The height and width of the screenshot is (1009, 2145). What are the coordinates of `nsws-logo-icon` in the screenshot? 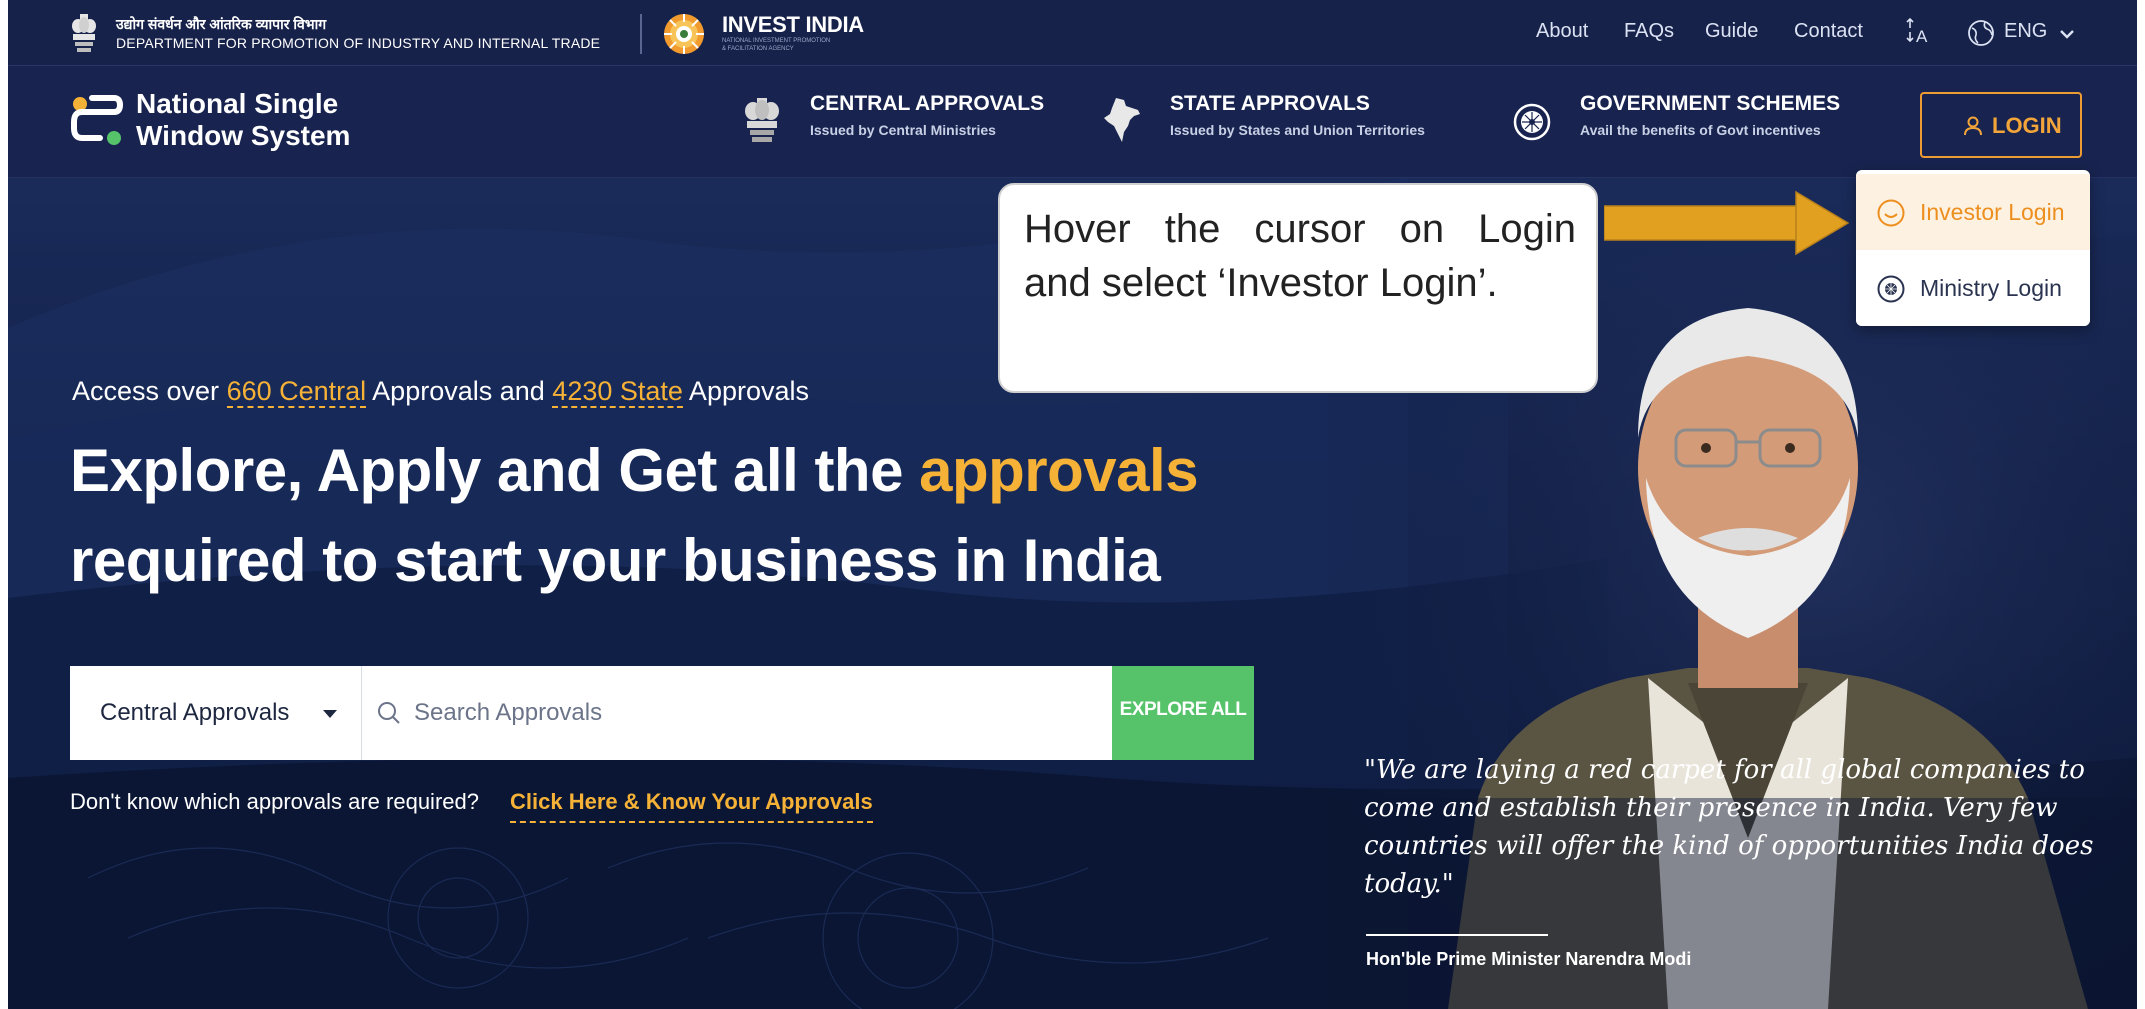 It's located at (97, 119).